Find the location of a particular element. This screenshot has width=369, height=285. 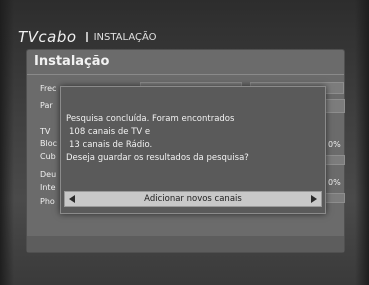

dialog-line-1: Pesquisa concluída. Foram encontrados is located at coordinates (150, 119).